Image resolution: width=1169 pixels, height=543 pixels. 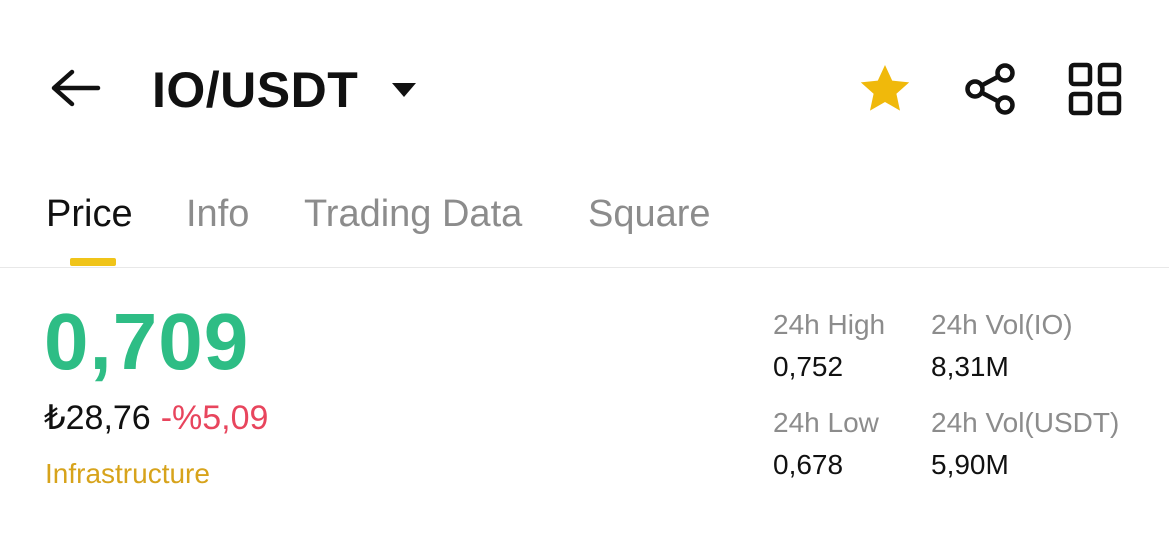 I want to click on star-icon, so click(x=885, y=88).